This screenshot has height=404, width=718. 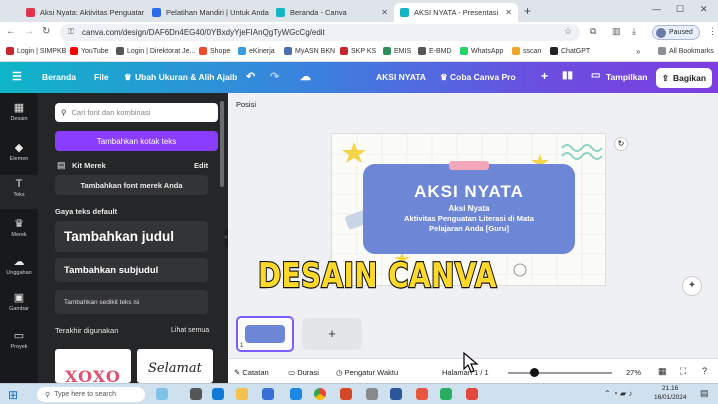 What do you see at coordinates (19, 151) in the screenshot?
I see `rail-item-elements: ◆ Elemen` at bounding box center [19, 151].